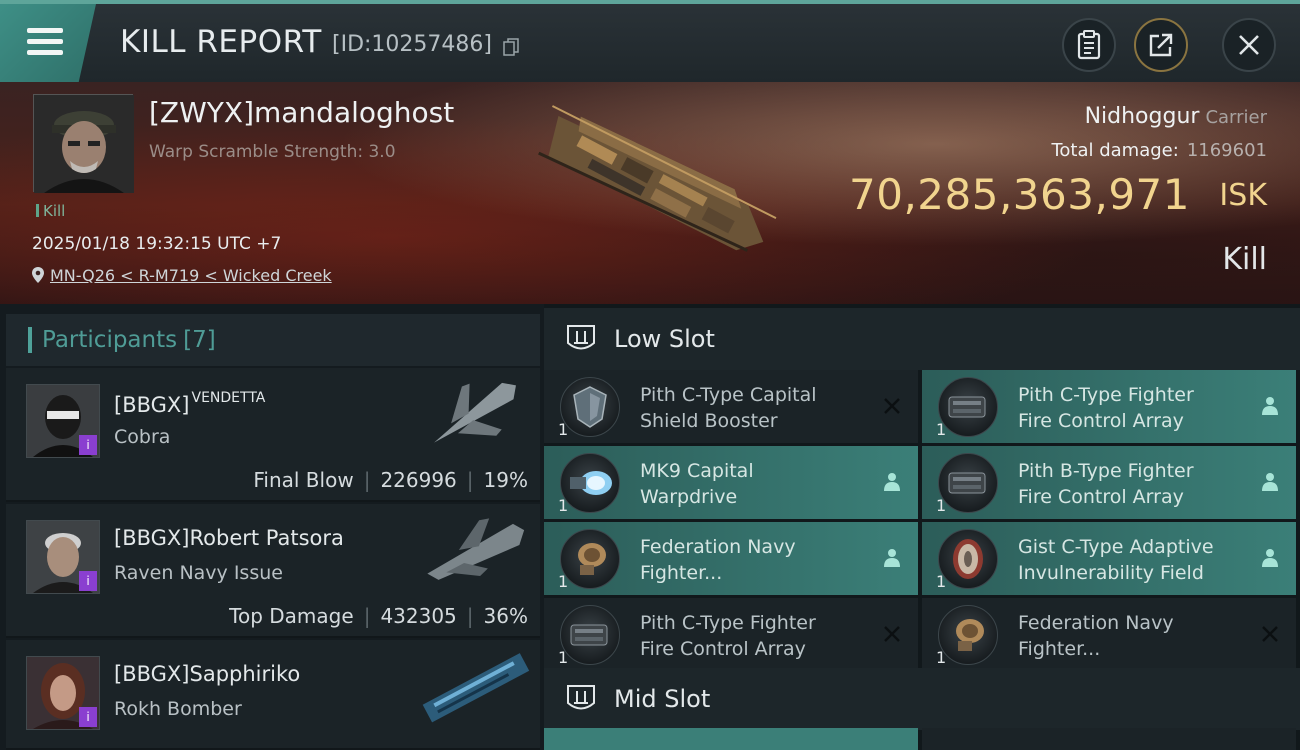 The width and height of the screenshot is (1300, 750). I want to click on total-damage-value: 1169601, so click(1226, 150).